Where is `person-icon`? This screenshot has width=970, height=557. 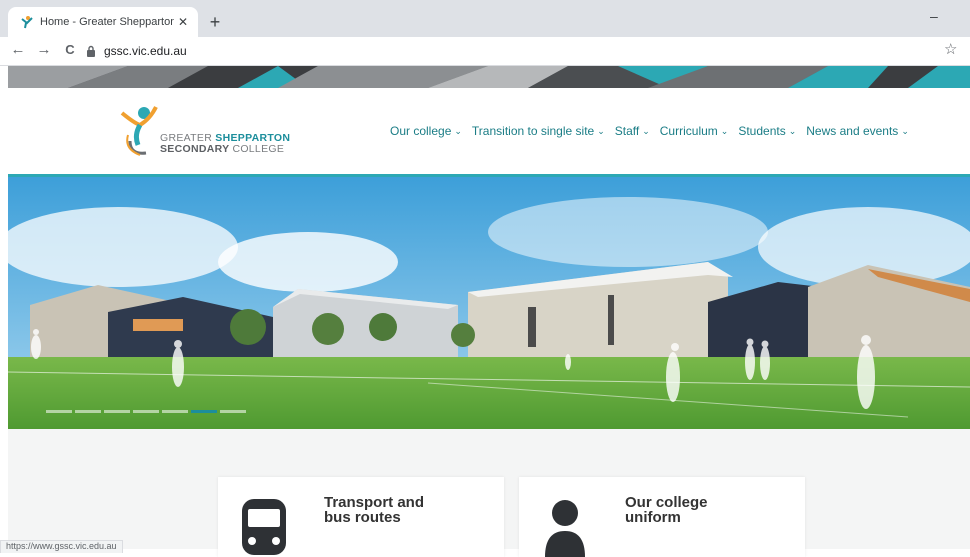 person-icon is located at coordinates (565, 528).